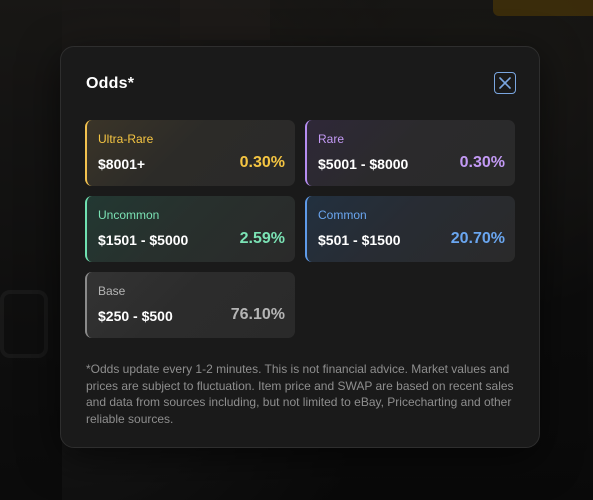 The image size is (593, 500). What do you see at coordinates (359, 240) in the screenshot?
I see `tier-price-range: $501 - $1500` at bounding box center [359, 240].